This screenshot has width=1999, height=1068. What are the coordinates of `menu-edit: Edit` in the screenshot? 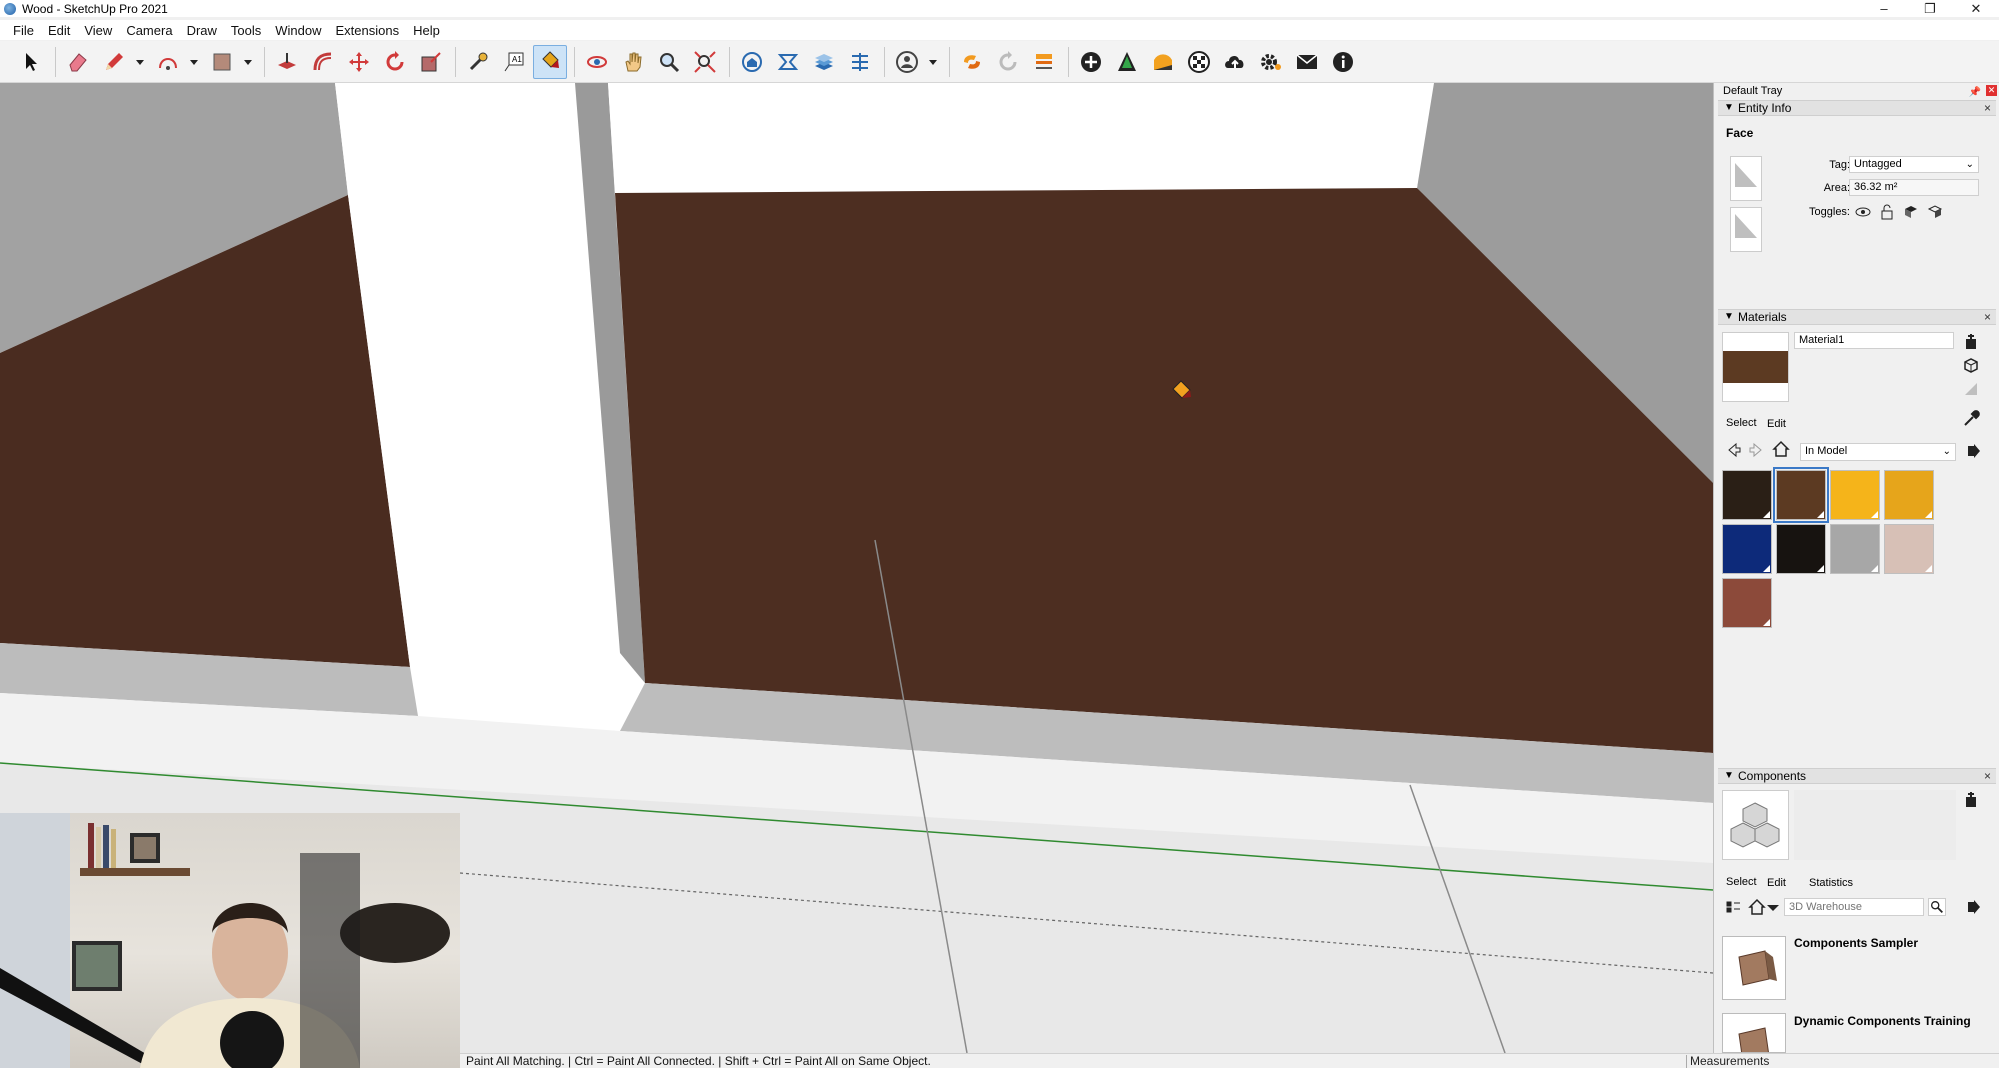 It's located at (59, 30).